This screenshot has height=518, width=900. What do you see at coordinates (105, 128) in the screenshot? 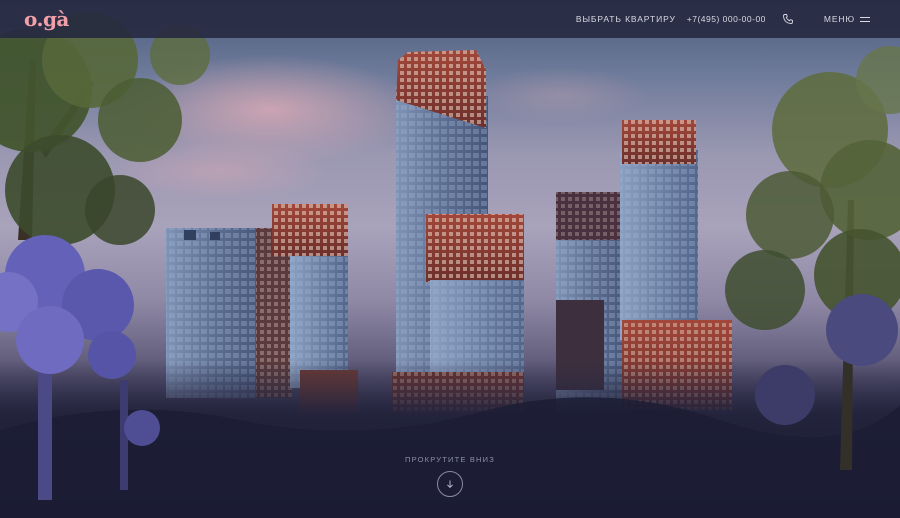
I see `left-tree` at bounding box center [105, 128].